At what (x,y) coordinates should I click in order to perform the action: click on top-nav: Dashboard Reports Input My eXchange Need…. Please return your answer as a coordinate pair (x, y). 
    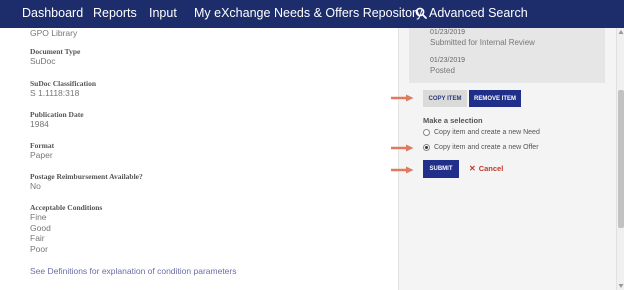
    Looking at the image, I should click on (312, 14).